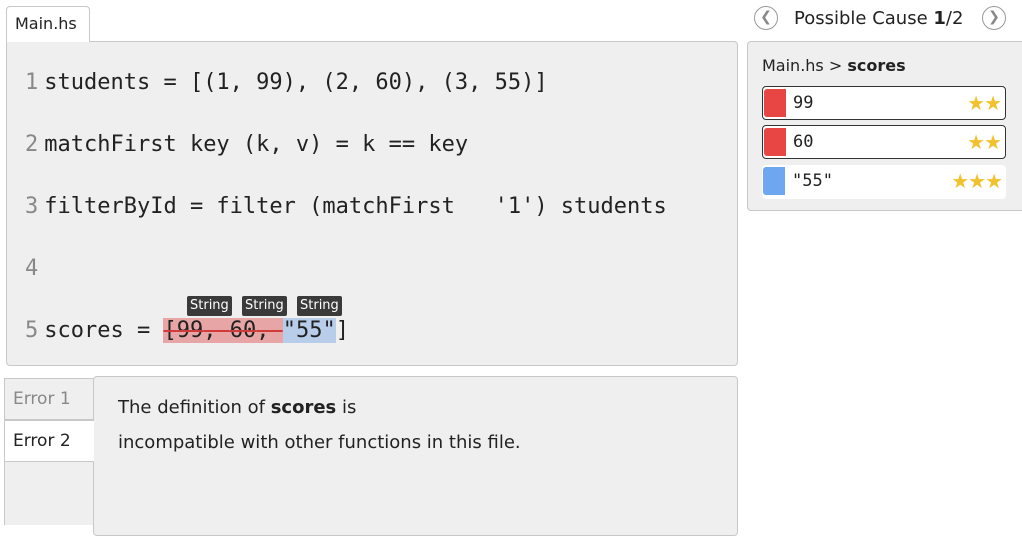  I want to click on code-prefix: scores =, so click(104, 330).